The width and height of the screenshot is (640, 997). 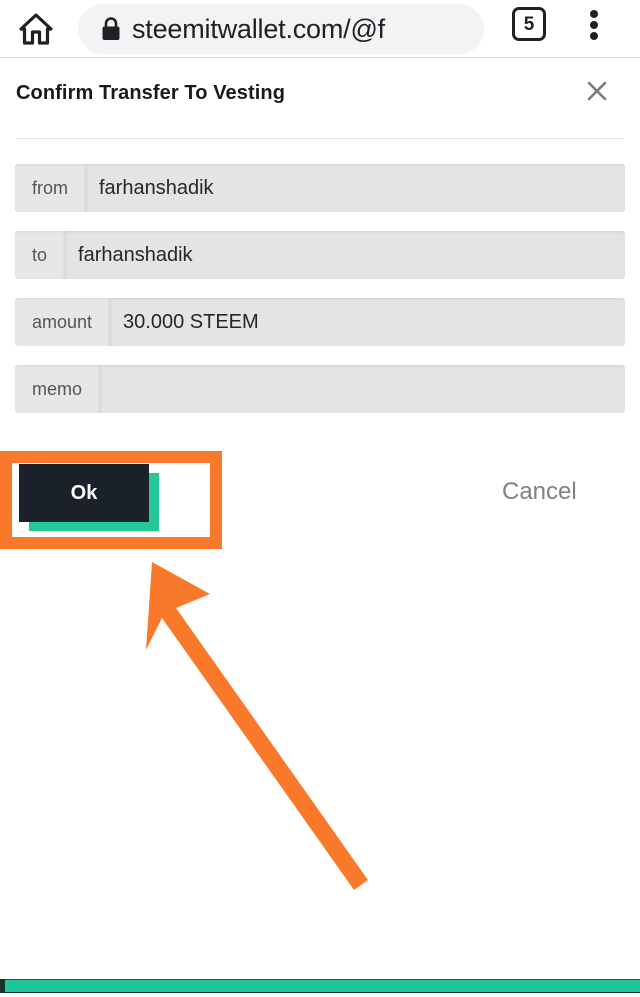 What do you see at coordinates (362, 389) in the screenshot?
I see `row-value-memo` at bounding box center [362, 389].